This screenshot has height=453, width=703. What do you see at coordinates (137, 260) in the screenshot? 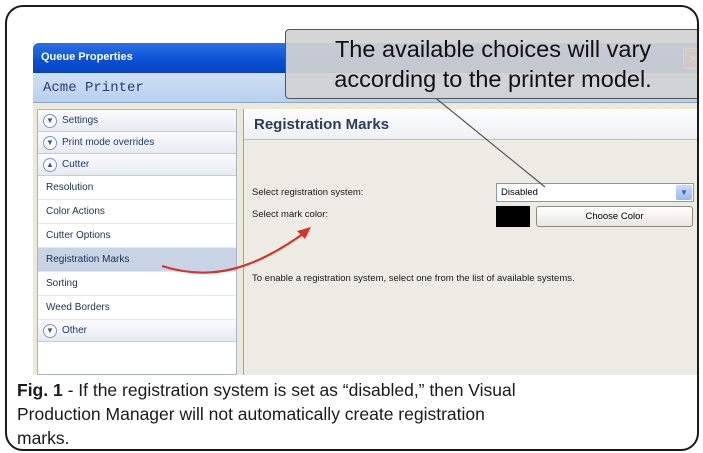
I see `sidebar-item-registration-marks: Registration Marks` at bounding box center [137, 260].